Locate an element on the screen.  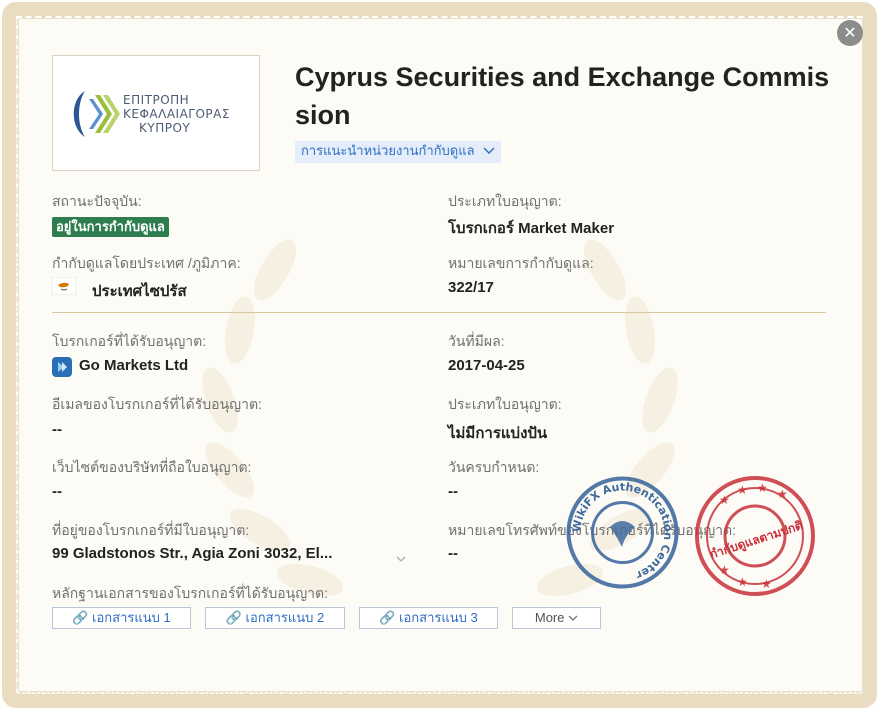
current-status-label: สถานะปัจจุบัน: is located at coordinates (97, 201).